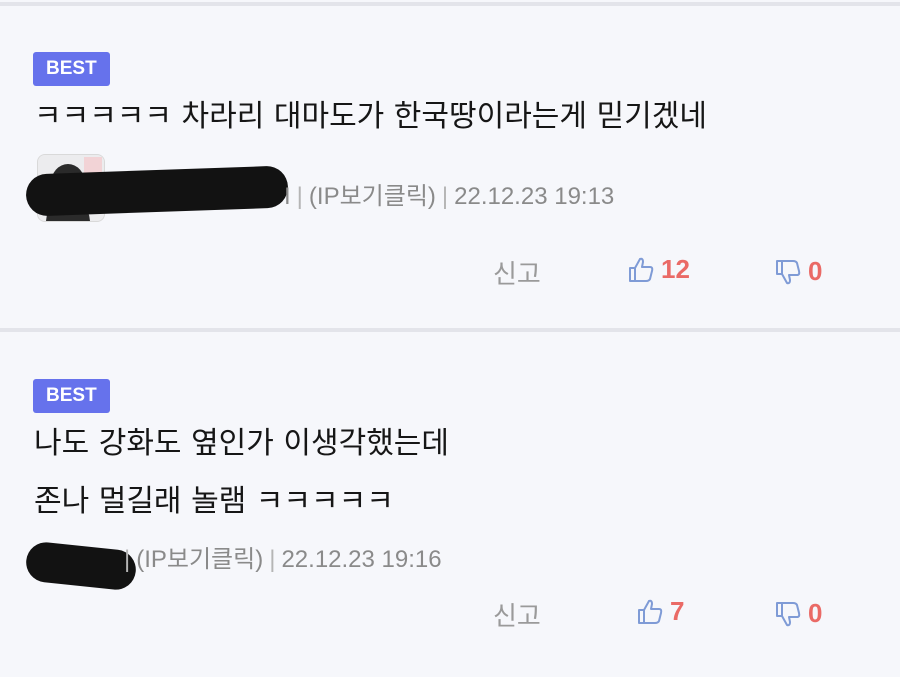 This screenshot has height=677, width=900. What do you see at coordinates (287, 196) in the screenshot?
I see `author-name-tail: I` at bounding box center [287, 196].